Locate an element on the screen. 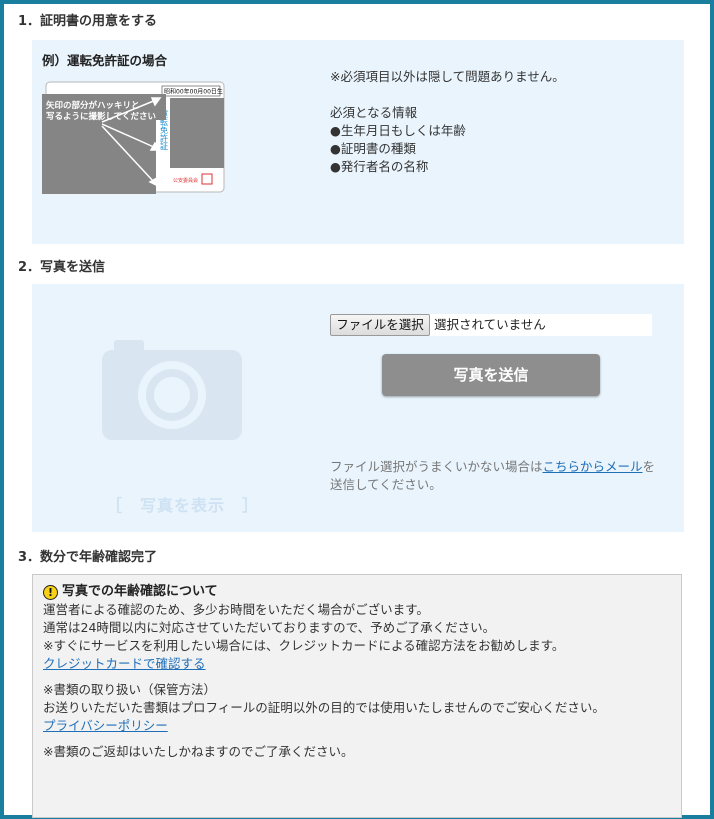  license-date: 昭和00年00月00日生 is located at coordinates (193, 92).